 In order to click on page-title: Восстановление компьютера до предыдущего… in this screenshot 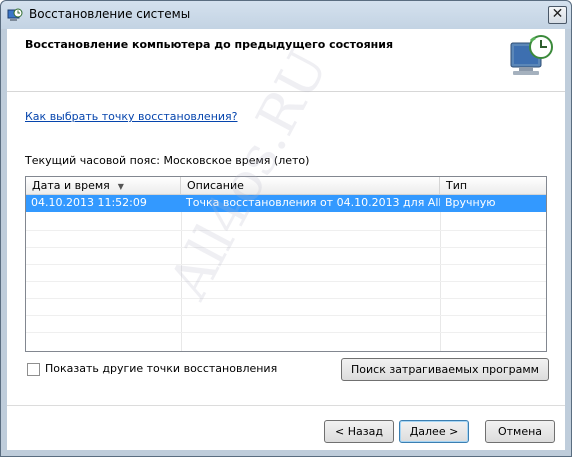, I will do `click(209, 44)`.